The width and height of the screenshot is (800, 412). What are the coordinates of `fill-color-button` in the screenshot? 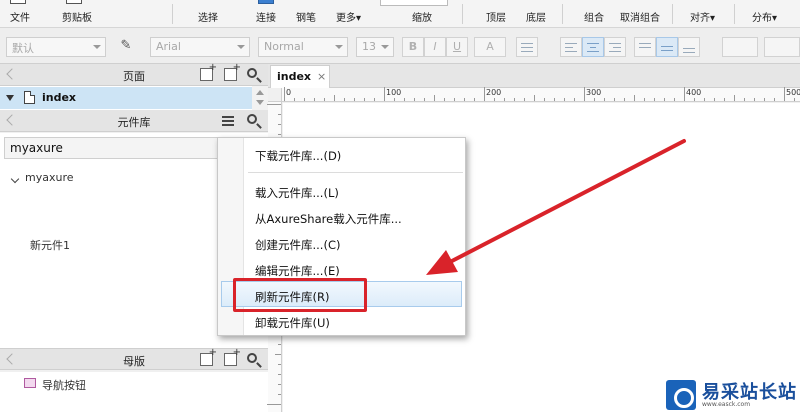 It's located at (740, 47).